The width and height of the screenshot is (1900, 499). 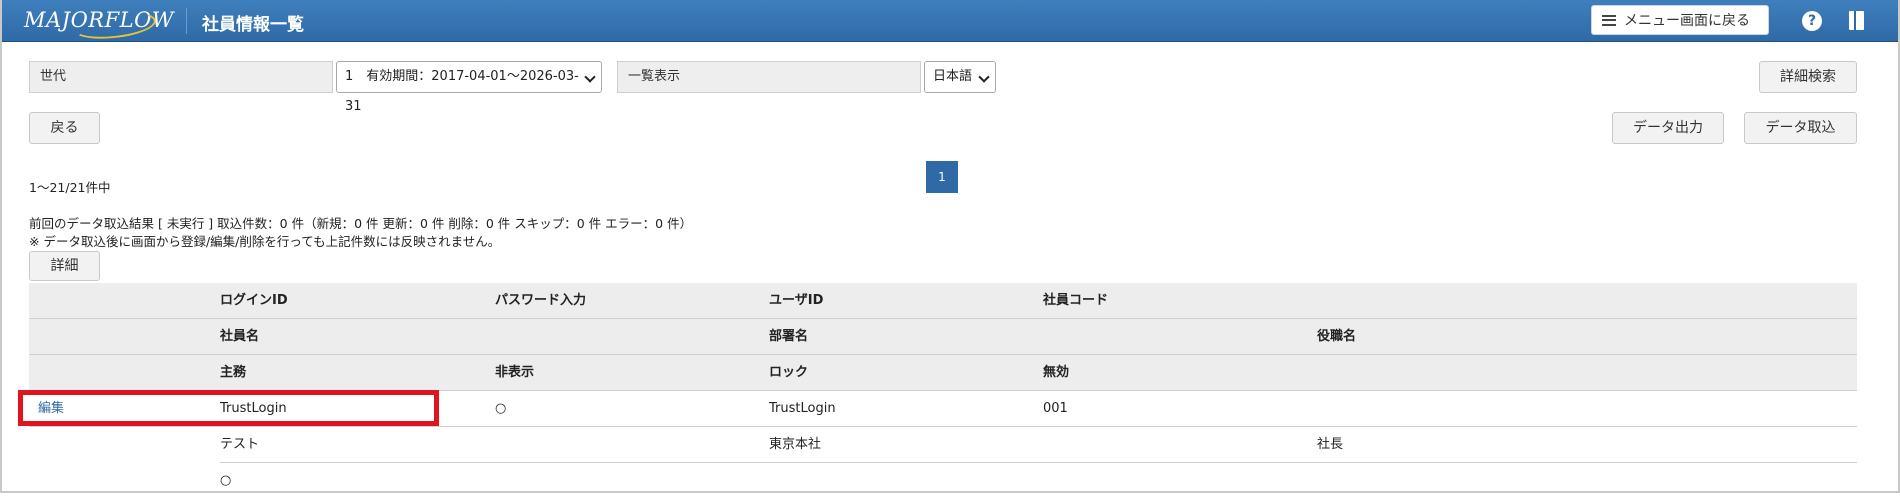 I want to click on book-icon, so click(x=1856, y=20).